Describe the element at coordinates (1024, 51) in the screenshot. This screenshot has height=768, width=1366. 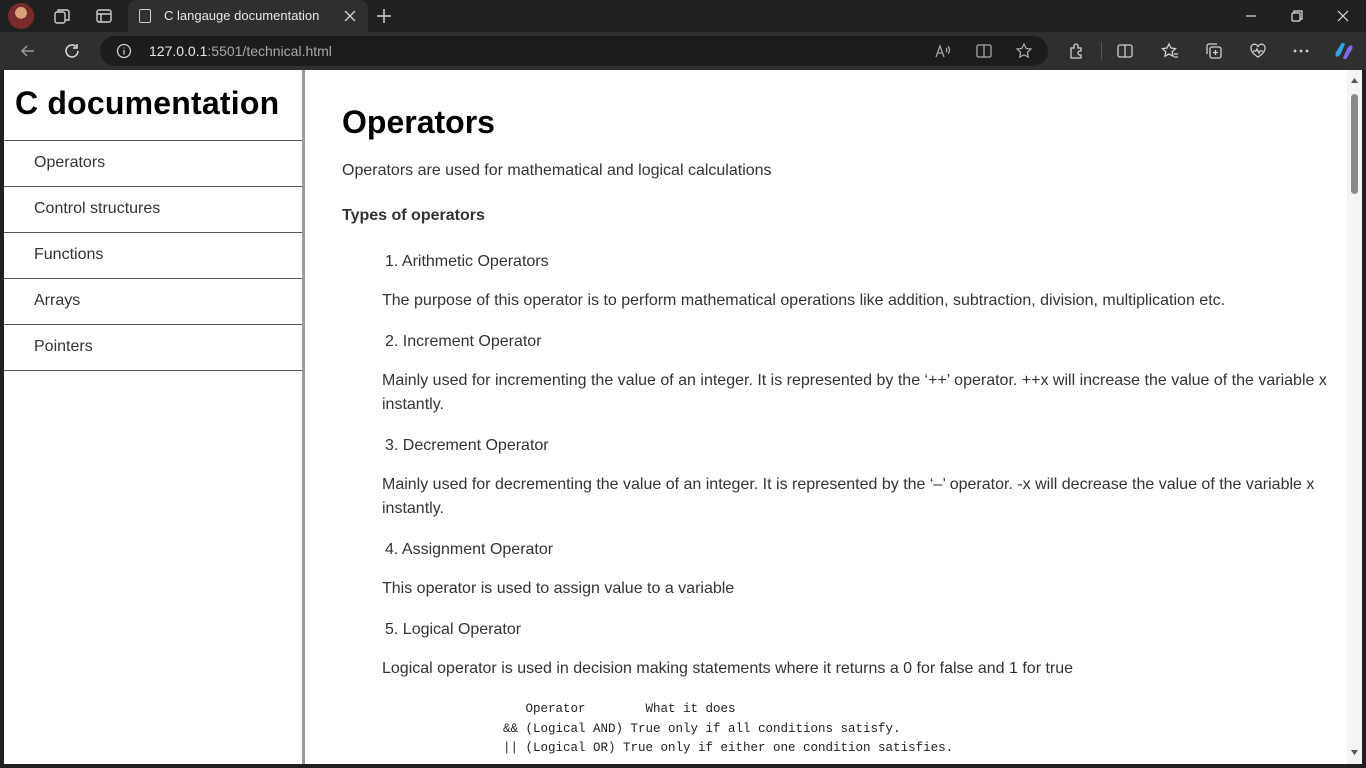
I see `favorite-star-icon` at that location.